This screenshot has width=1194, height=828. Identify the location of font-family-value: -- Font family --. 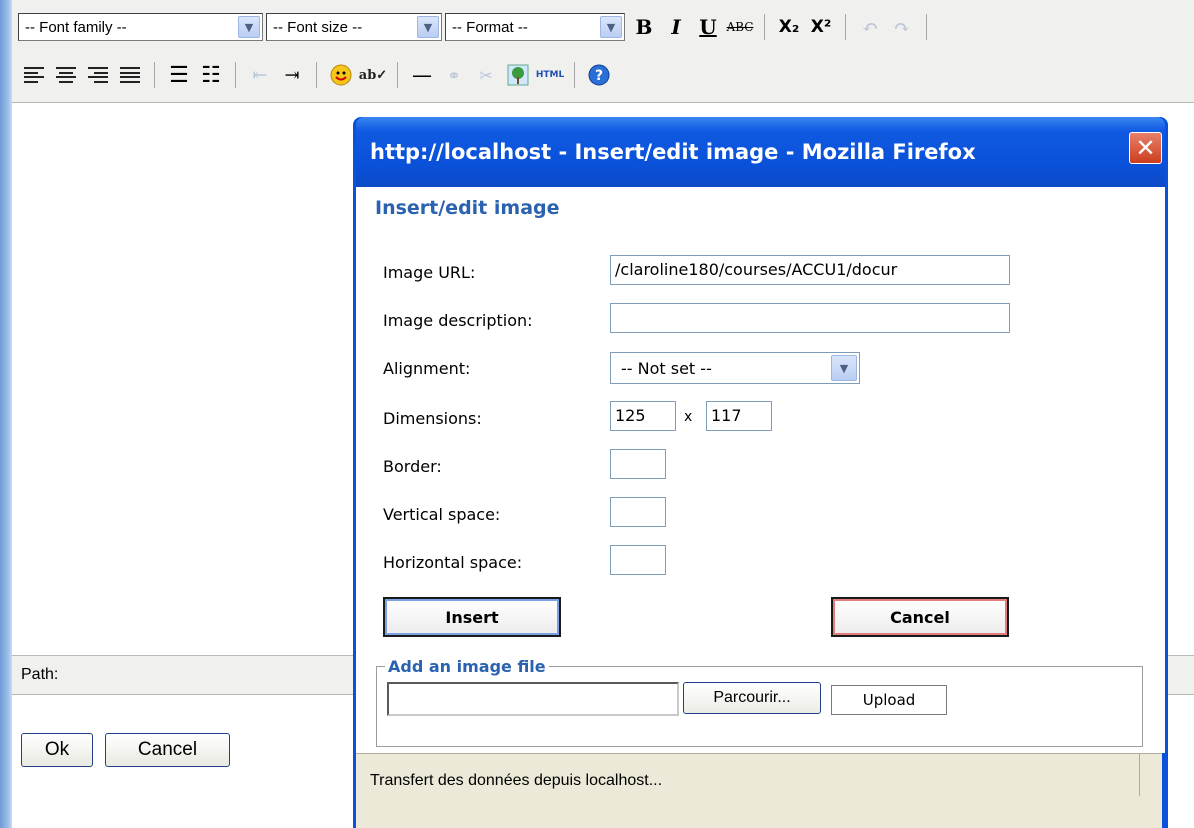
(76, 27).